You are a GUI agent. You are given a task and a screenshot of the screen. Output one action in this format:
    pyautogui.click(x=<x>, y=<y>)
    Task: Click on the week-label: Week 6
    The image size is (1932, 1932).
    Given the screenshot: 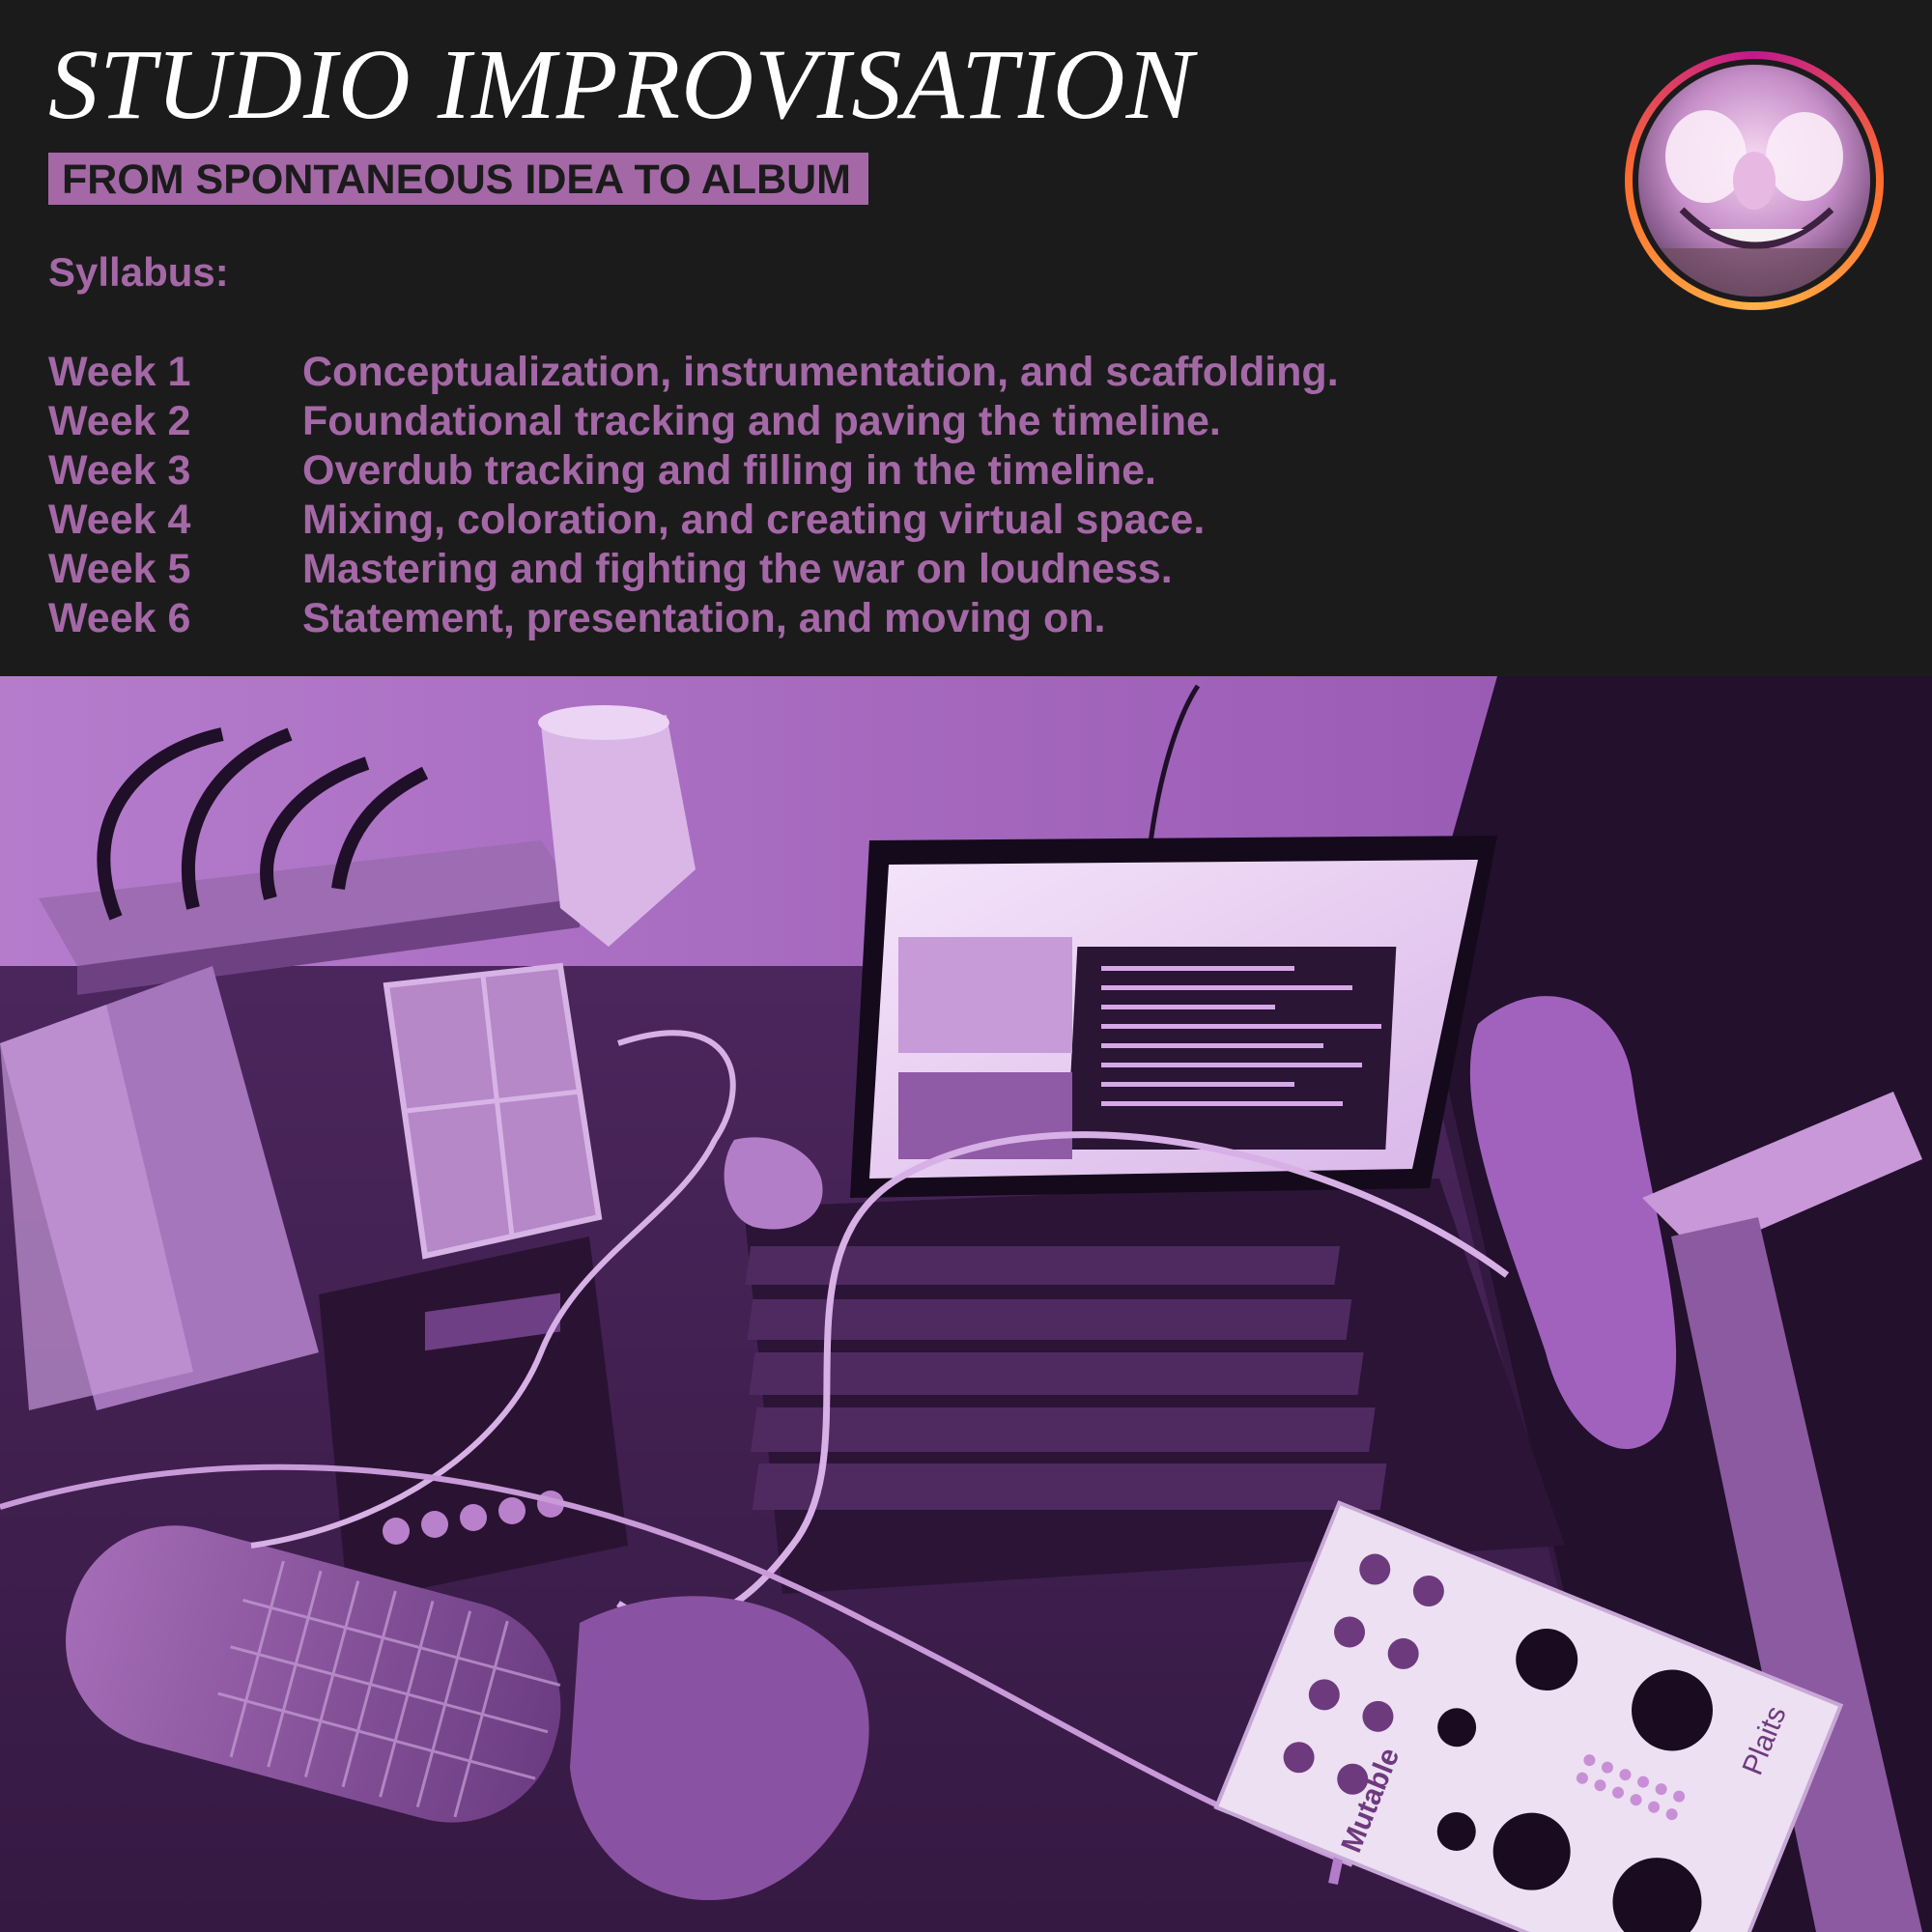 What is the action you would take?
    pyautogui.click(x=119, y=618)
    